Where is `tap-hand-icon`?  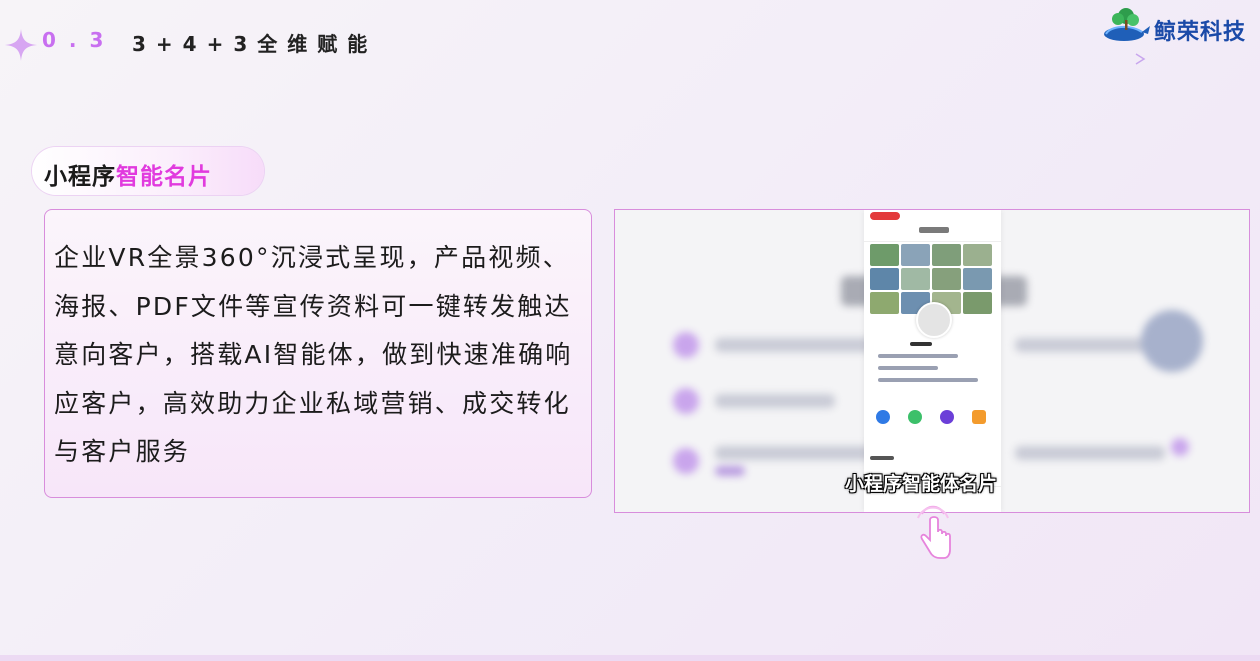 tap-hand-icon is located at coordinates (934, 532).